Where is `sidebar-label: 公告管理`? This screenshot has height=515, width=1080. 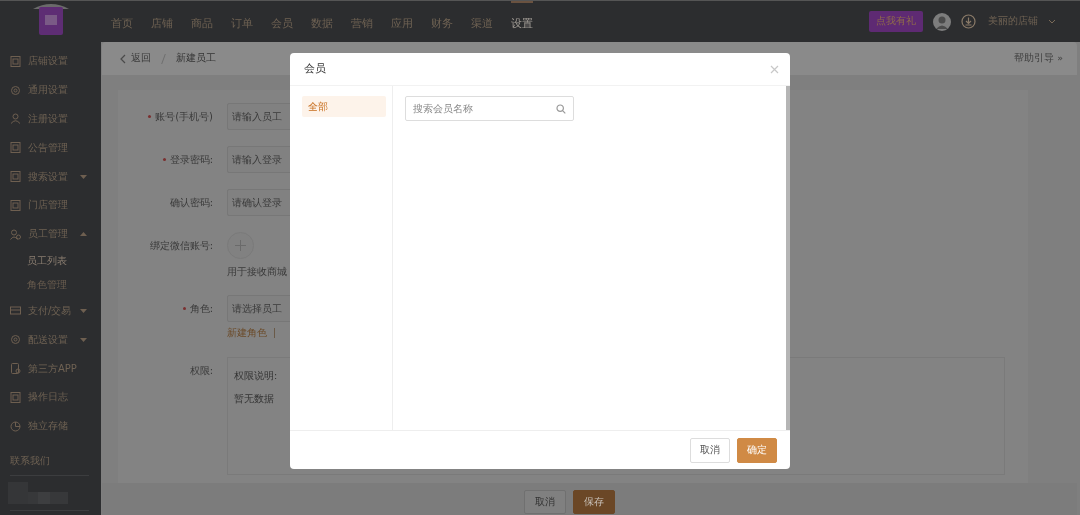 sidebar-label: 公告管理 is located at coordinates (48, 147).